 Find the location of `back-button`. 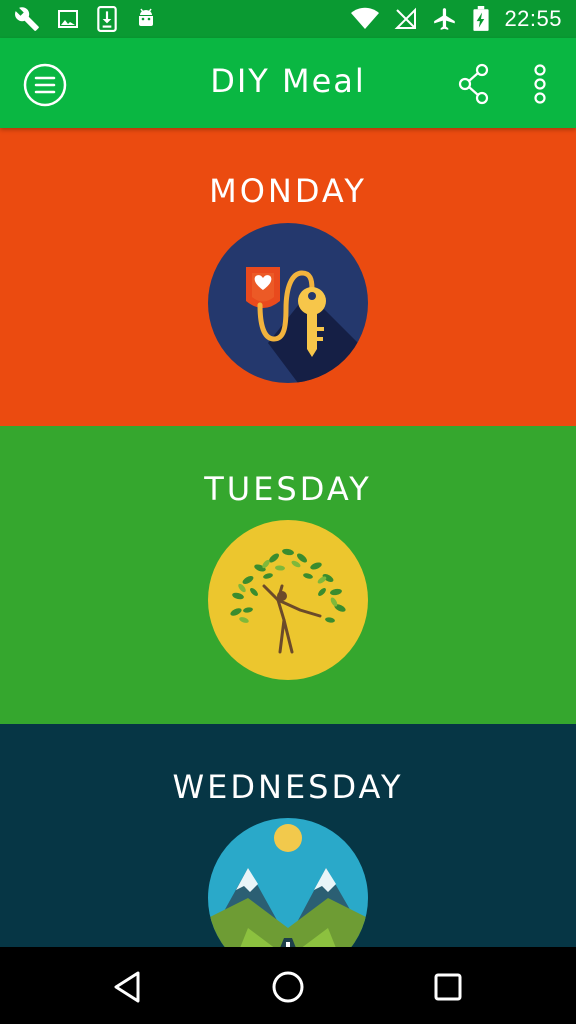

back-button is located at coordinates (128, 987).